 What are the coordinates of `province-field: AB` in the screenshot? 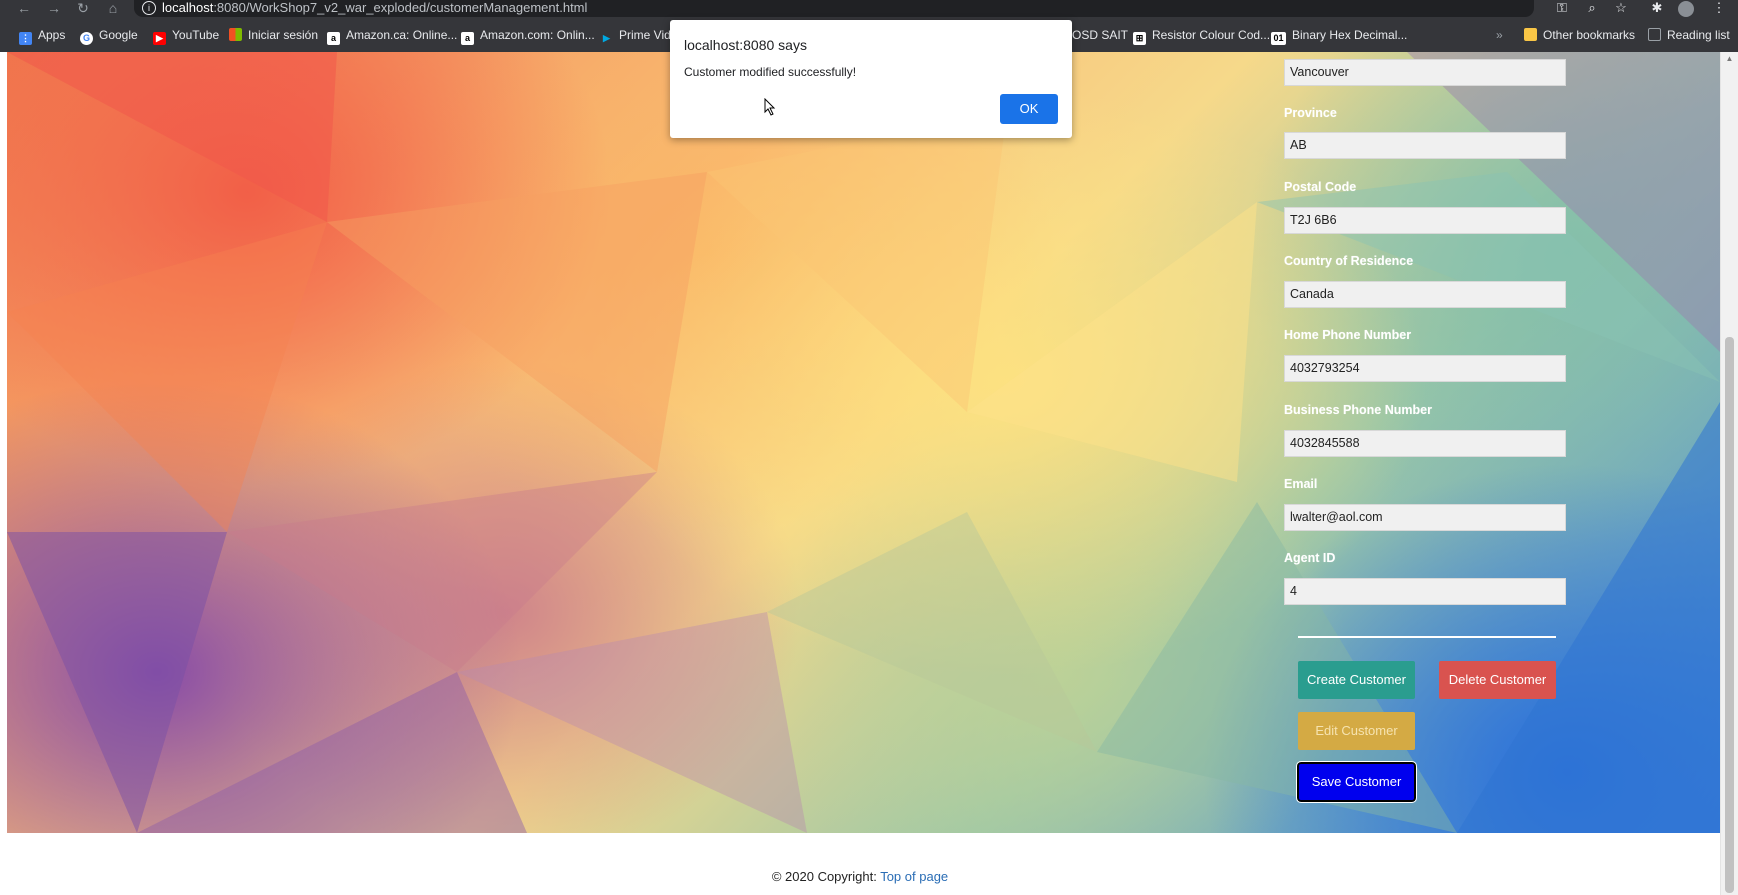 It's located at (1425, 145).